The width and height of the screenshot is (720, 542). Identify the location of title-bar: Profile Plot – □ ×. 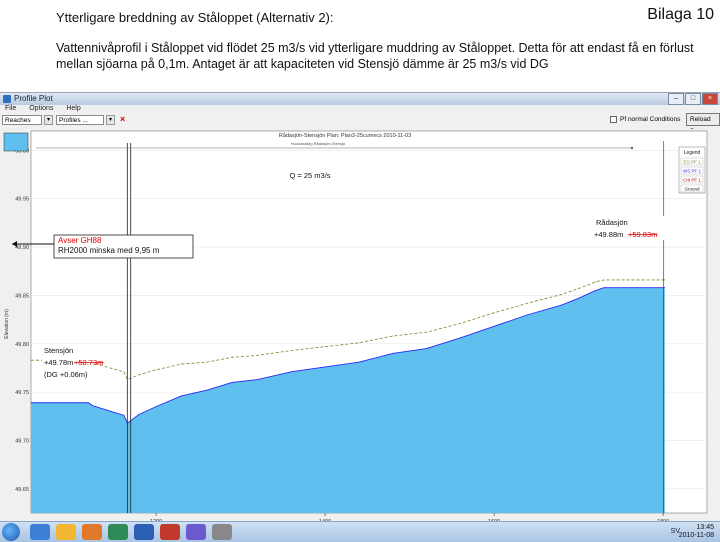
(360, 99).